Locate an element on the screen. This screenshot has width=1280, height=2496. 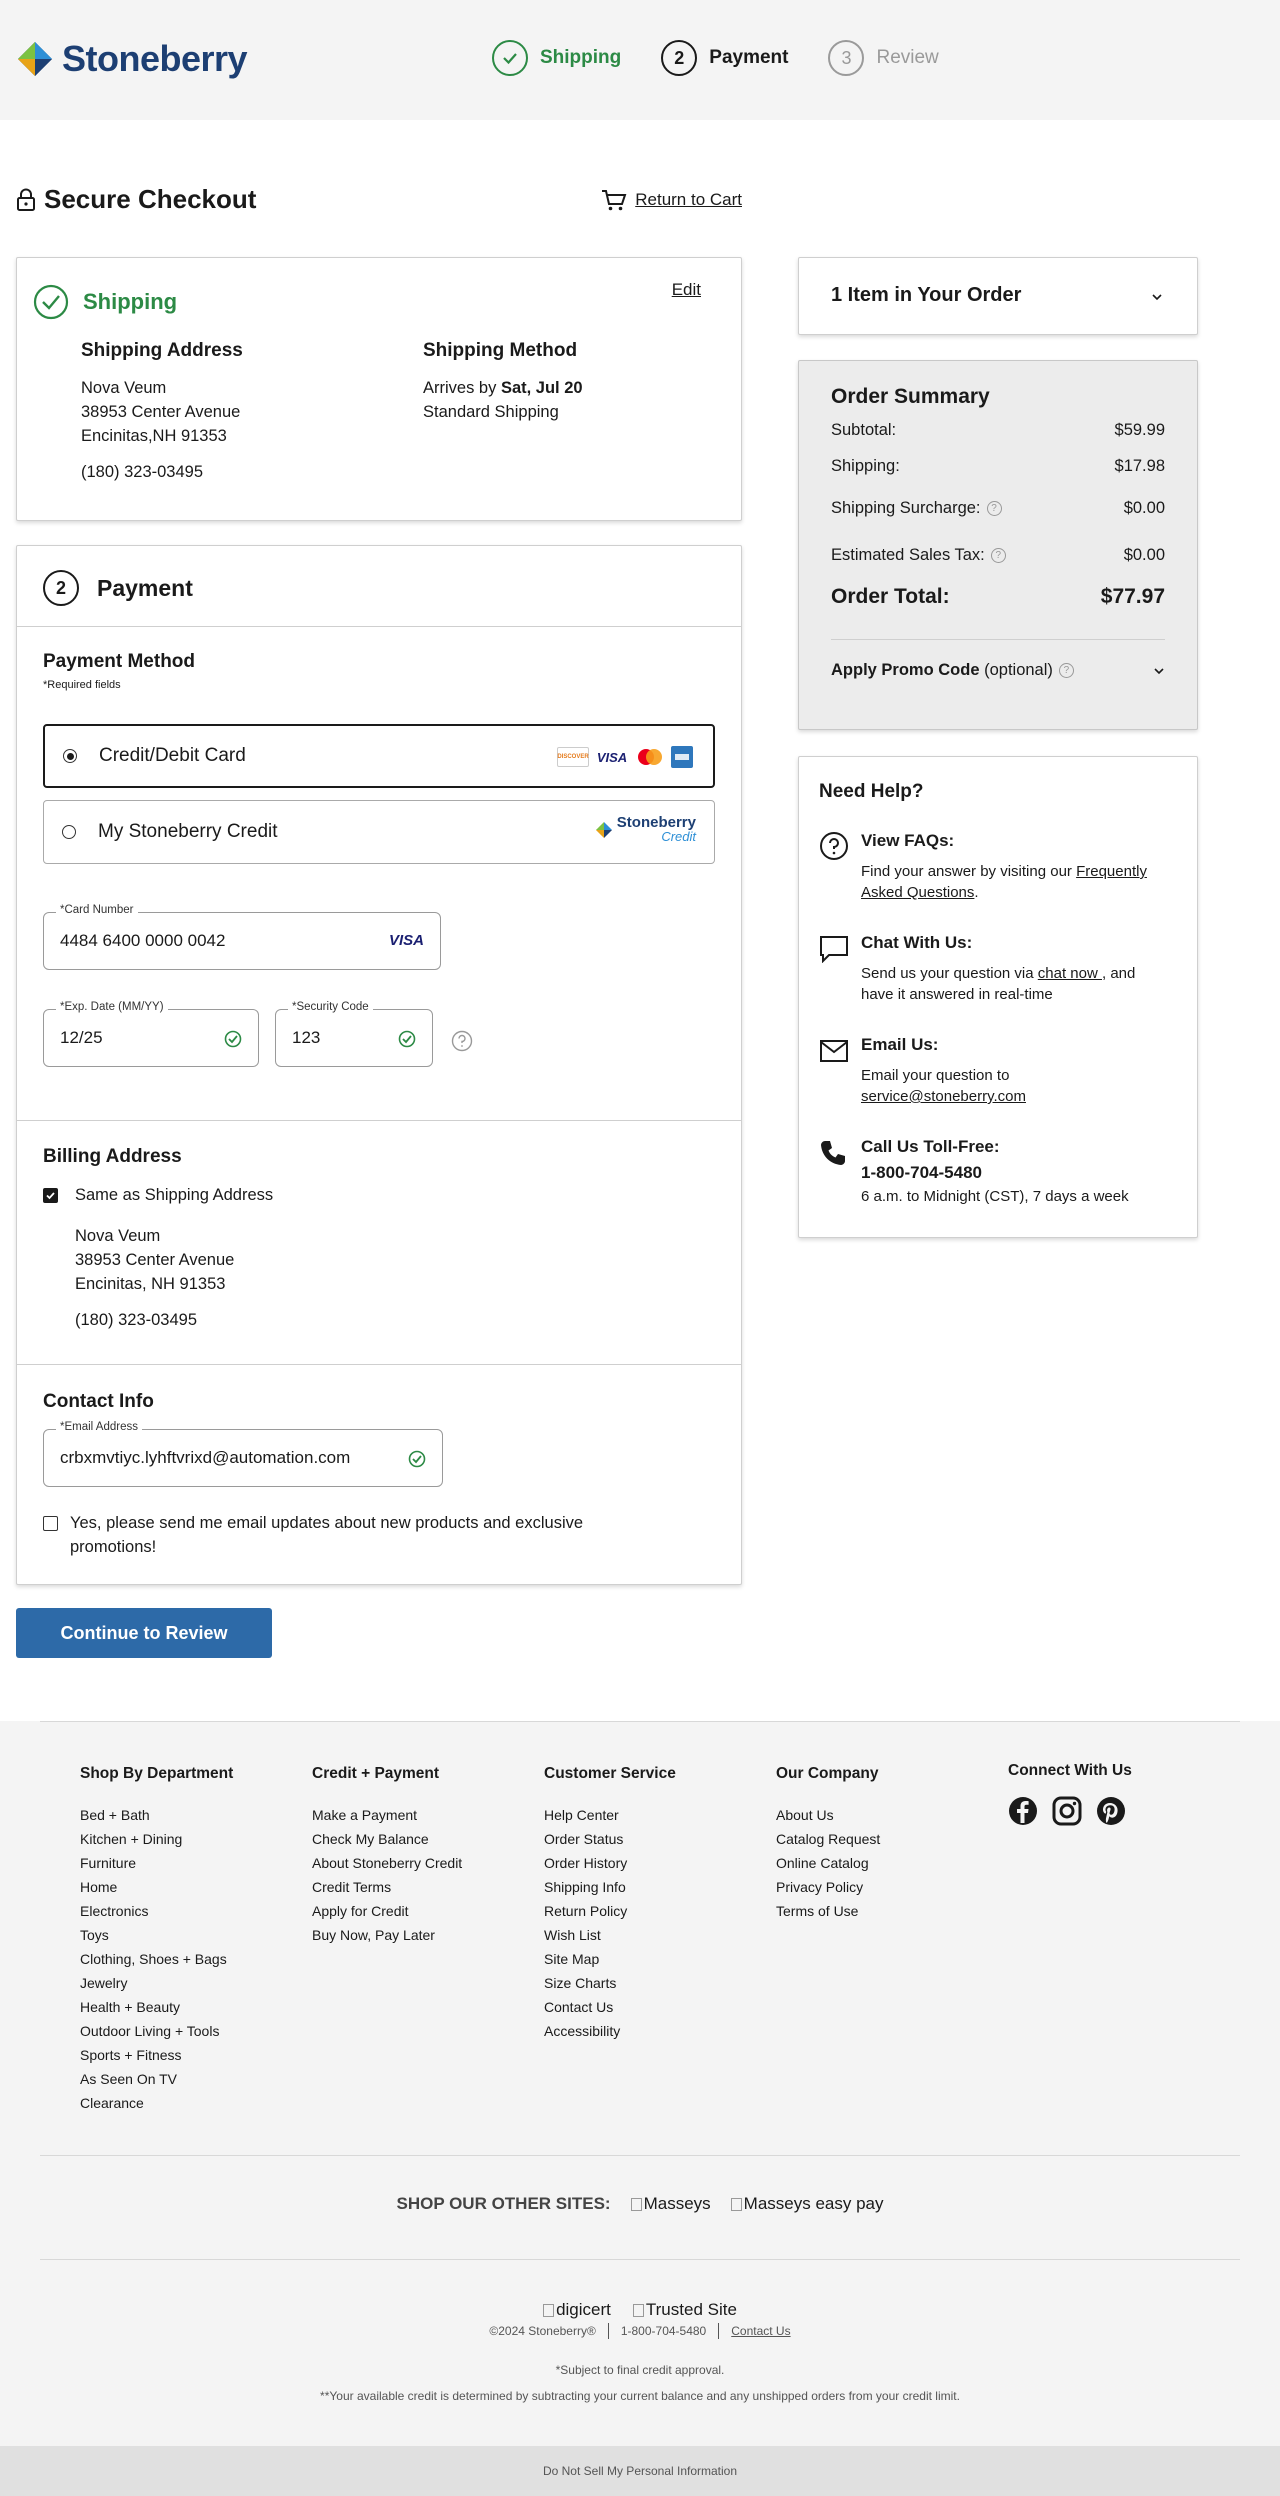
footer-link: Make a Payment is located at coordinates (387, 1815).